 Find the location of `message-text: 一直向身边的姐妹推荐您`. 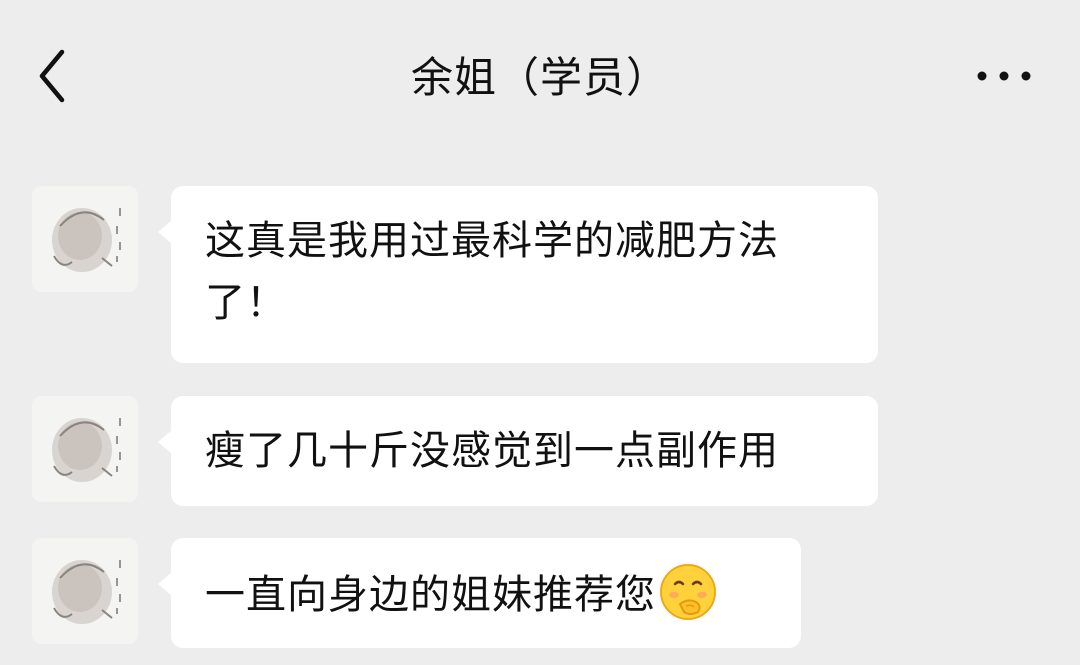

message-text: 一直向身边的姐妹推荐您 is located at coordinates (430, 595).